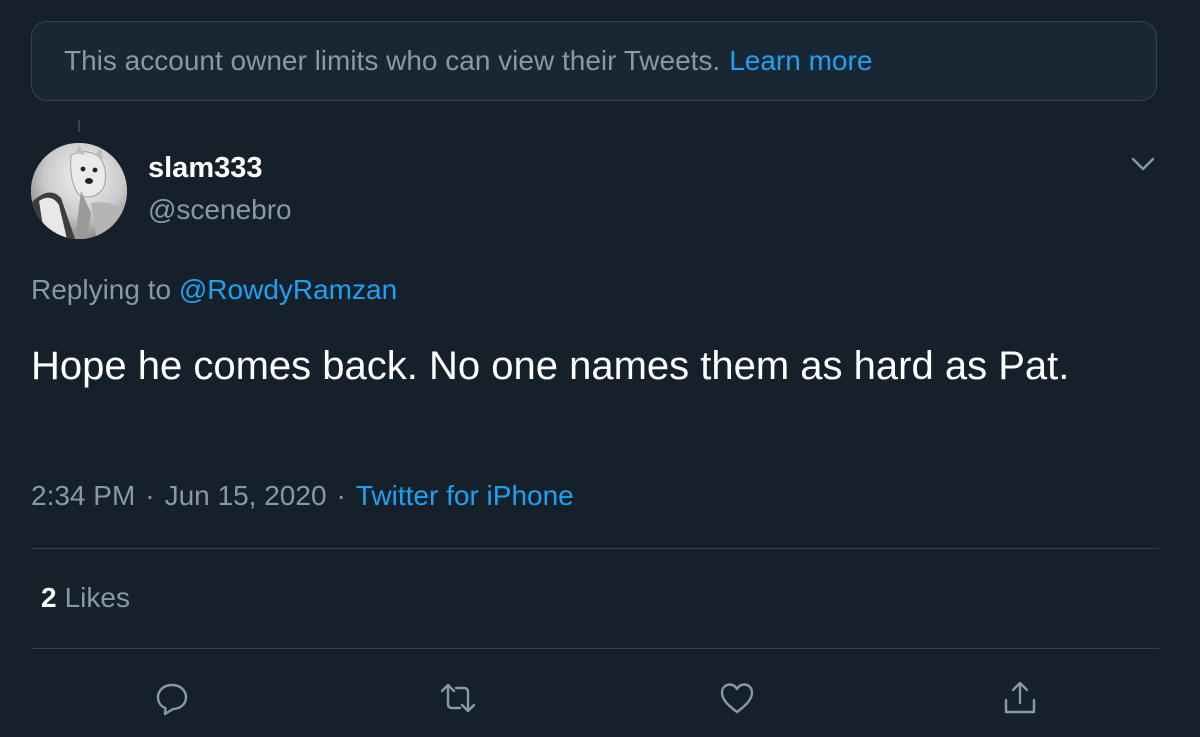 The width and height of the screenshot is (1200, 737). Describe the element at coordinates (1020, 698) in the screenshot. I see `share-icon` at that location.